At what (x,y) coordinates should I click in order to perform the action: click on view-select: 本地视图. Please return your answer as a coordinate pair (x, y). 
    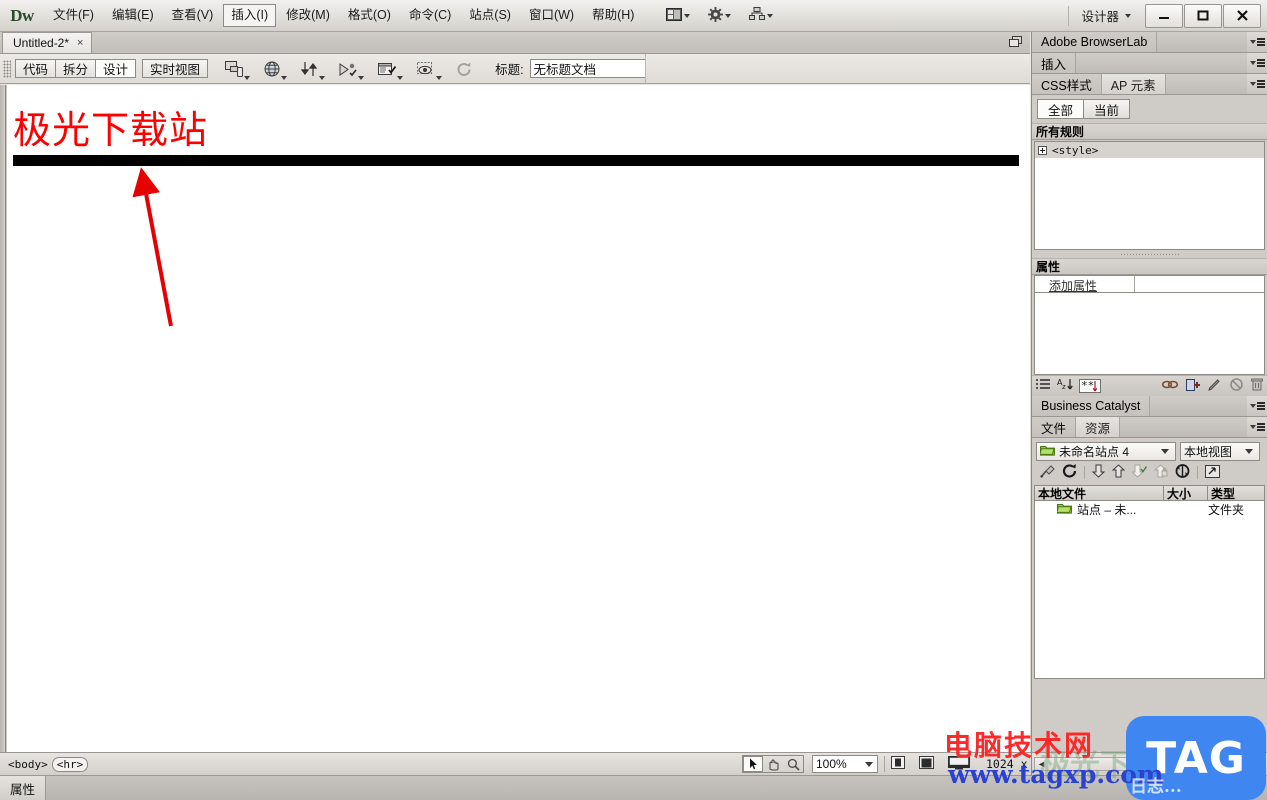
    Looking at the image, I should click on (1220, 451).